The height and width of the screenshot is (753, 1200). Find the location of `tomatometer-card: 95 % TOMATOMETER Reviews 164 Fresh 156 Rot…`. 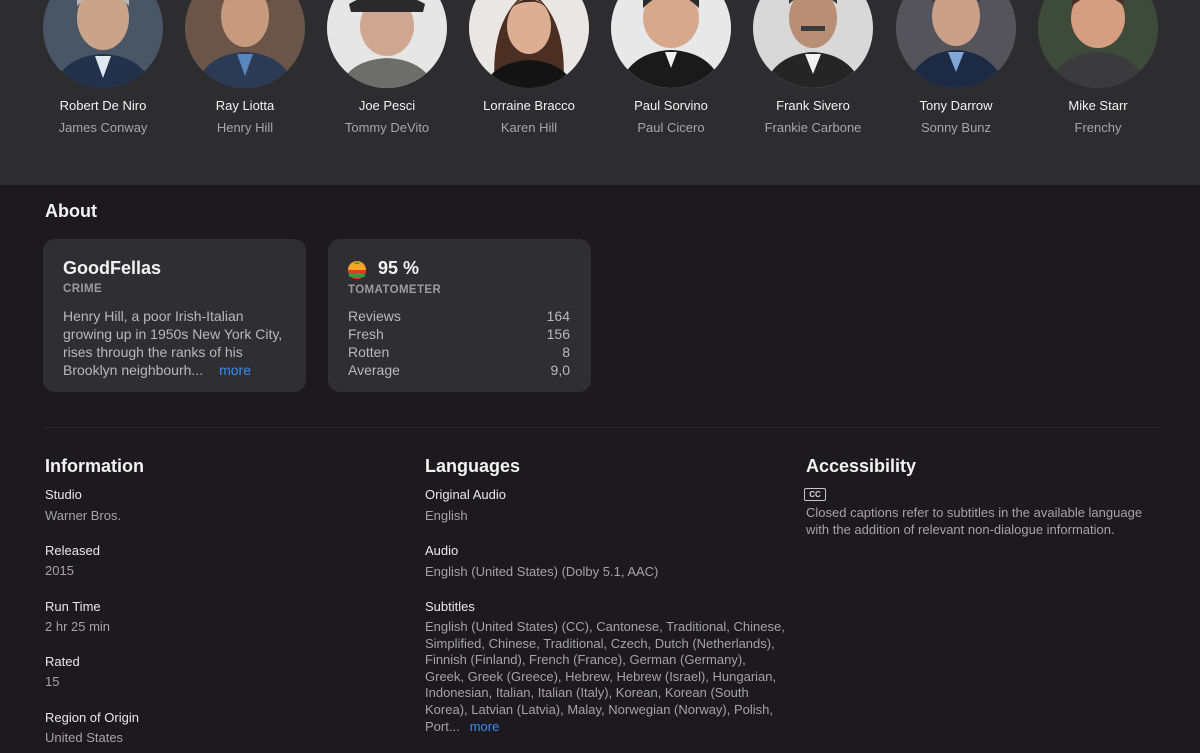

tomatometer-card: 95 % TOMATOMETER Reviews 164 Fresh 156 Rot… is located at coordinates (459, 315).